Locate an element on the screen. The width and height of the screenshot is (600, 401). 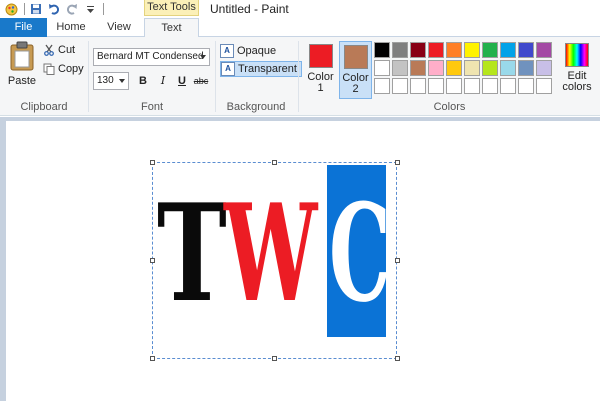
clipboard-group: Paste Cut Copy Clipboard is located at coordinates (44, 76).